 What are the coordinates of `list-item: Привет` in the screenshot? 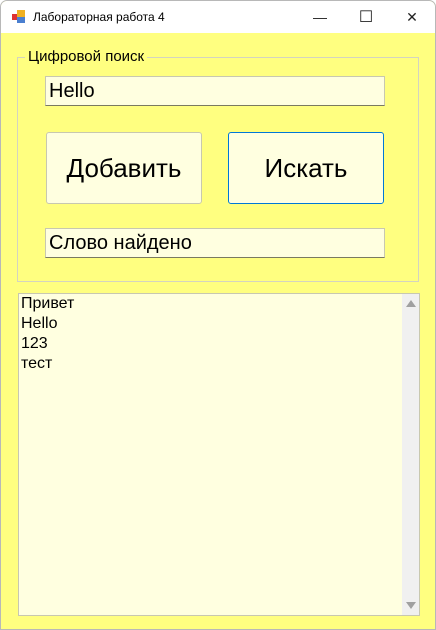 It's located at (219, 304).